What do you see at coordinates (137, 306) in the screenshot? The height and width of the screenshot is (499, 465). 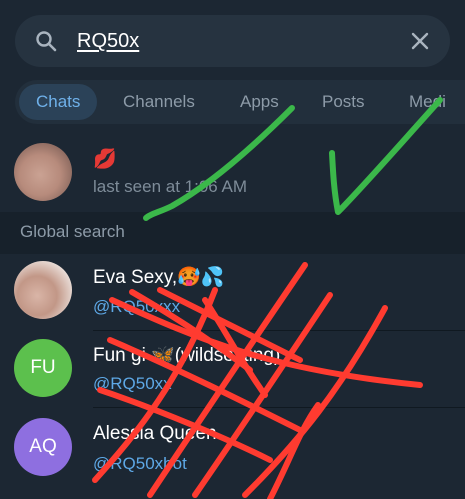 I see `result-handle: @RQ50xxx` at bounding box center [137, 306].